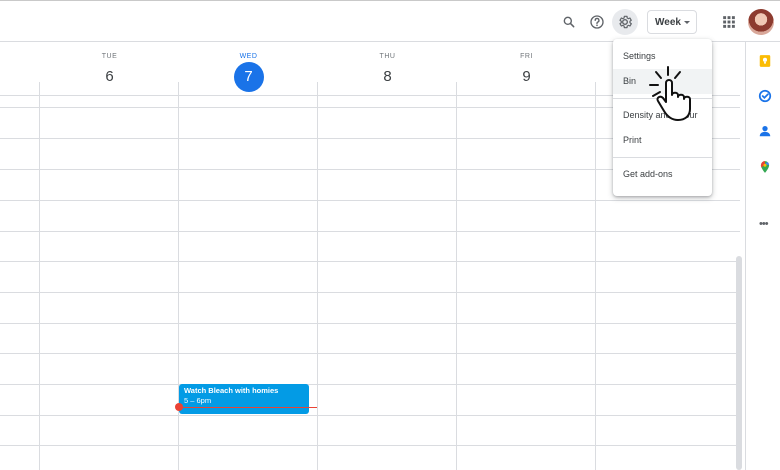 The width and height of the screenshot is (780, 470). Describe the element at coordinates (244, 399) in the screenshot. I see `calendar-event: Watch Bleach with homies 5 – 6pm` at that location.